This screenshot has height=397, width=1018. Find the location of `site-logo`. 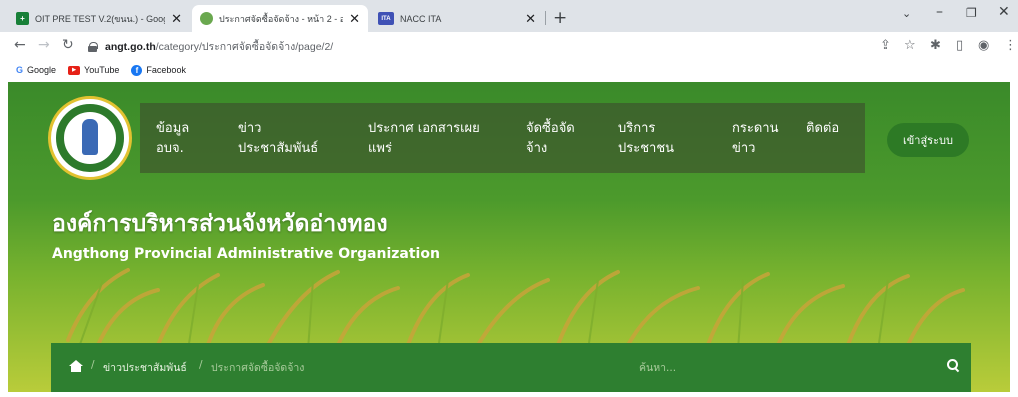

site-logo is located at coordinates (90, 138).